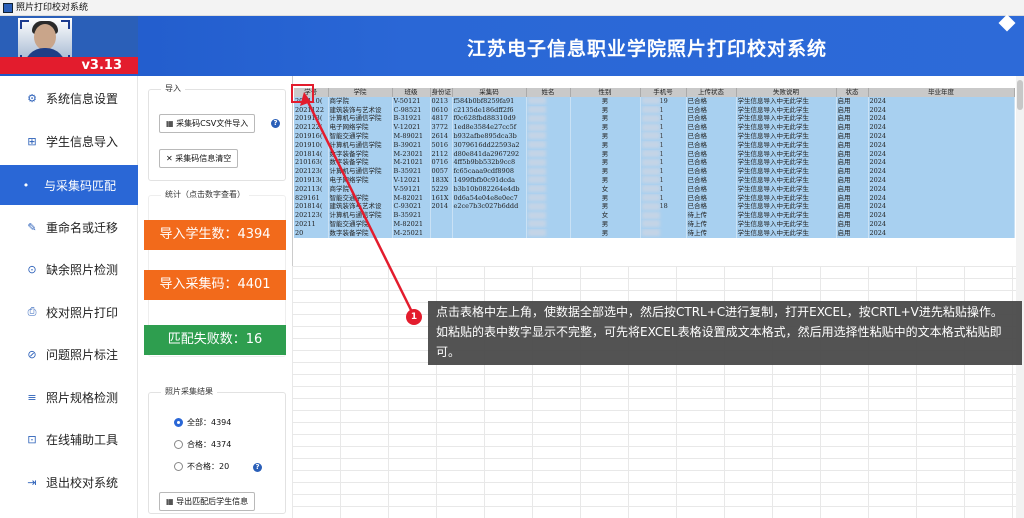 The image size is (1024, 518). I want to click on table-cell: M-21021, so click(411, 163).